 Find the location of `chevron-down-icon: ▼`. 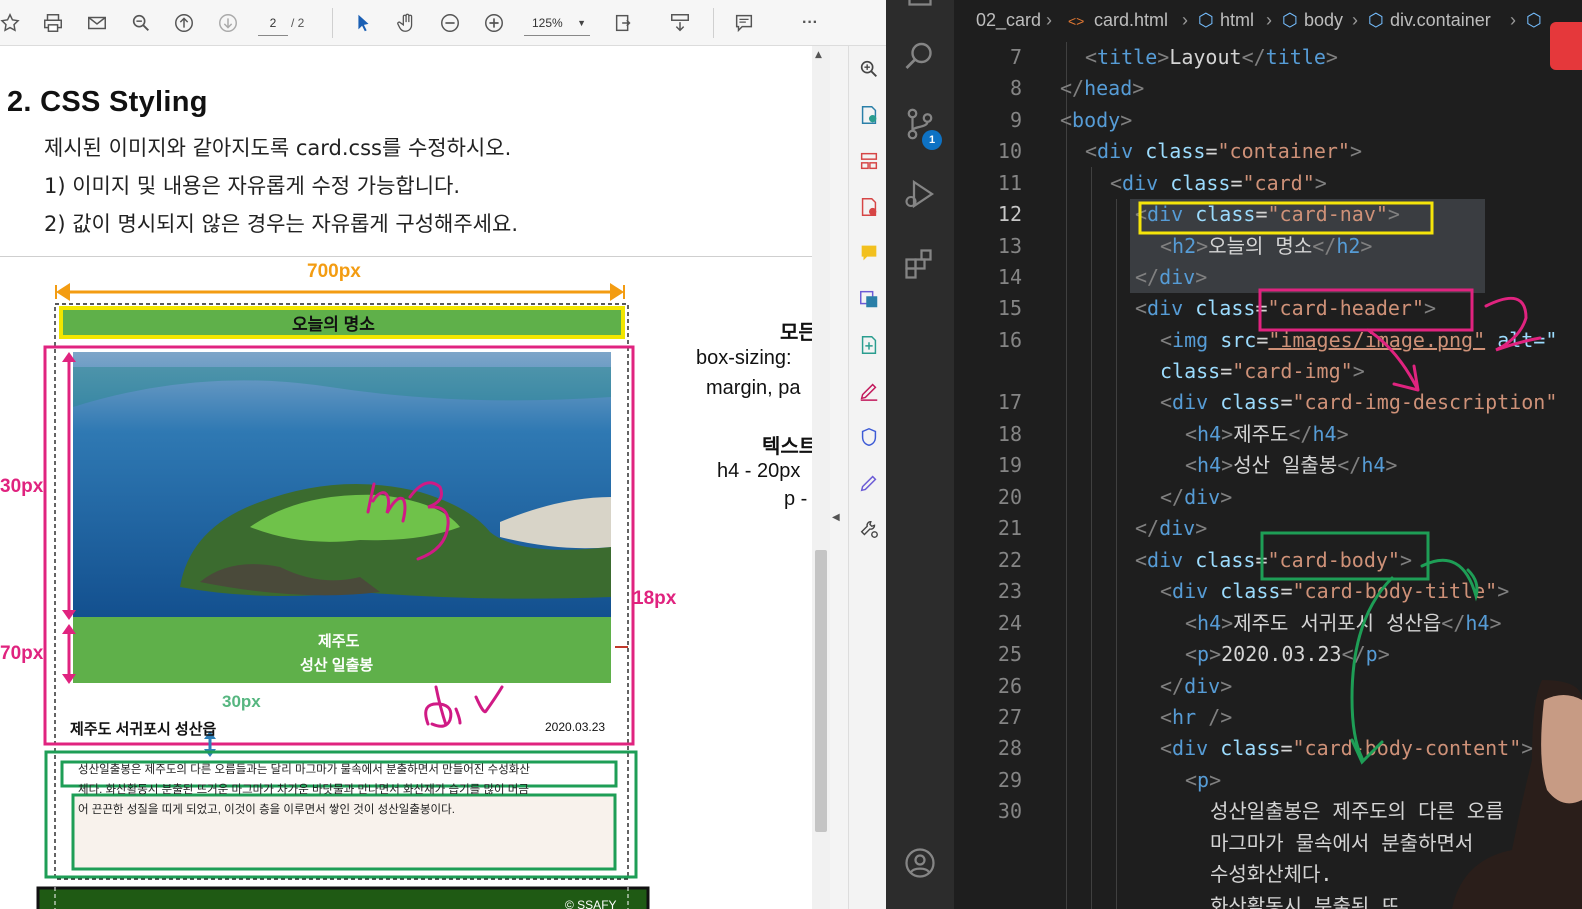

chevron-down-icon: ▼ is located at coordinates (581, 23).